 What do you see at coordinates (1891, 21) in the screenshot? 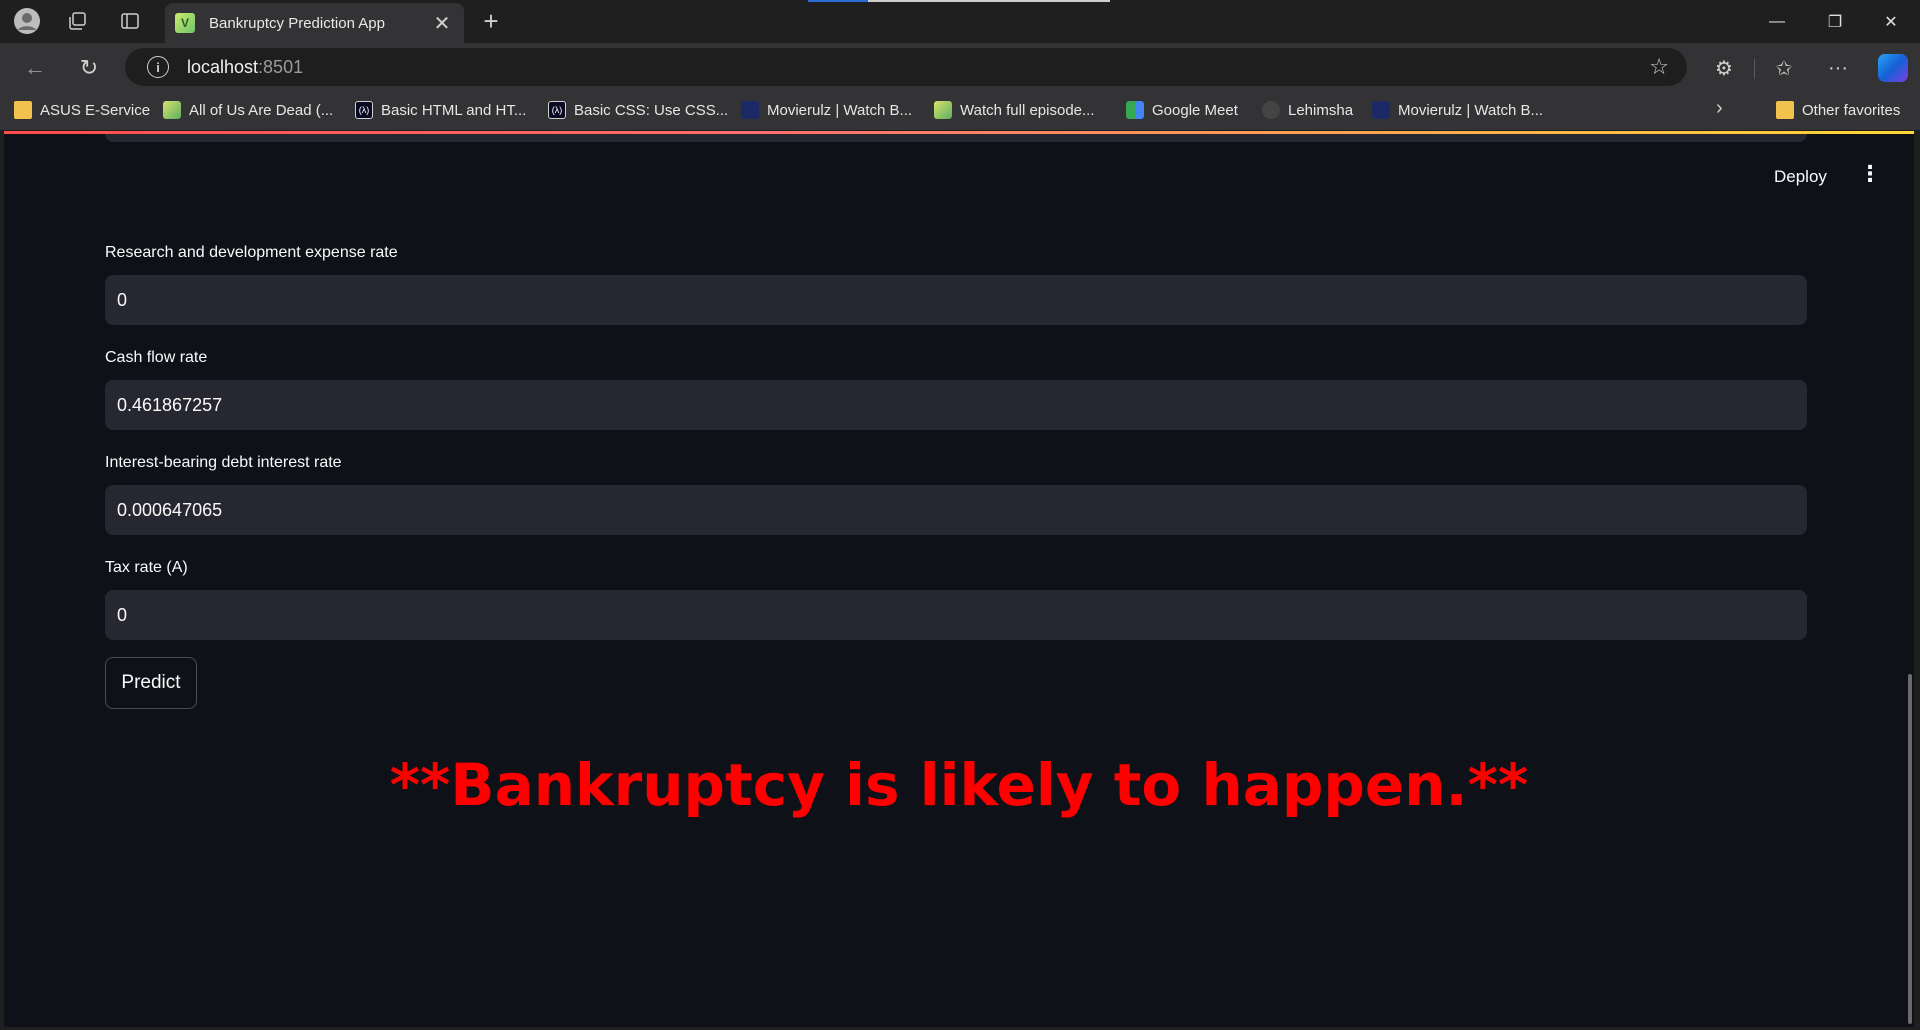
I see `close-window-icon: ✕` at bounding box center [1891, 21].